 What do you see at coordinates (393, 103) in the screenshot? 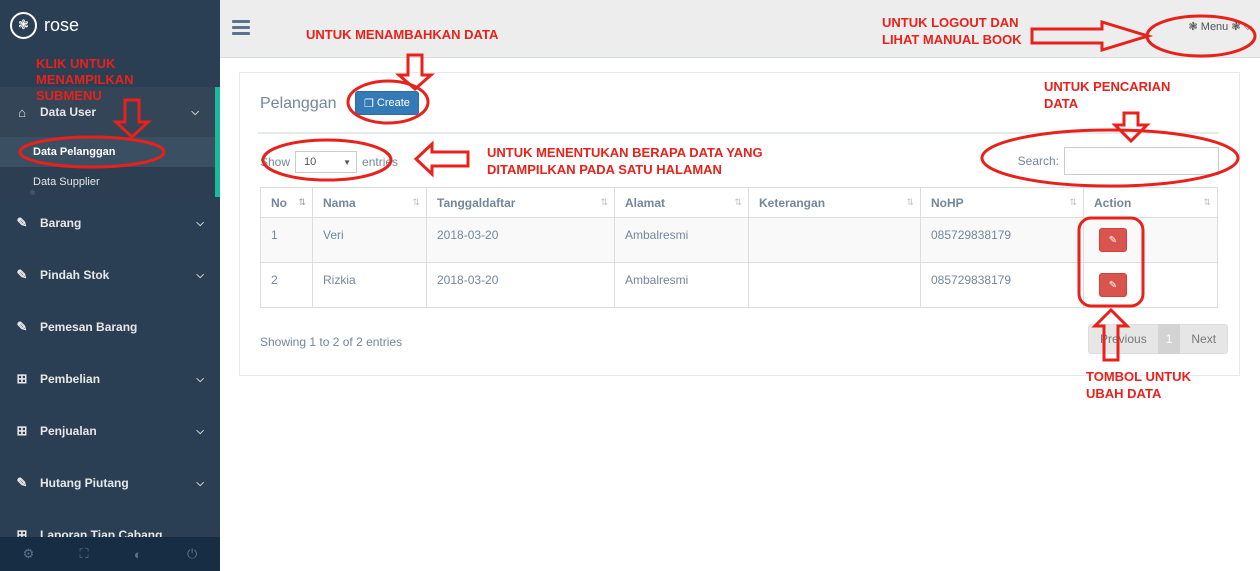
I see `create-button-label: Create` at bounding box center [393, 103].